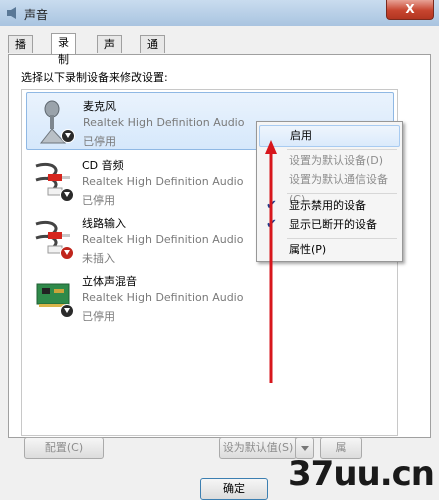 The width and height of the screenshot is (439, 500). I want to click on watermark-logo: 37uu.cn, so click(354, 474).